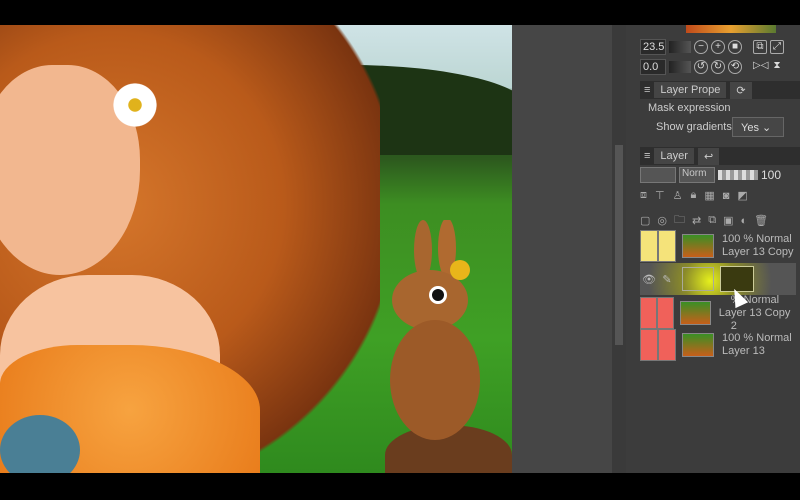  Describe the element at coordinates (708, 156) in the screenshot. I see `tab-history: ↩` at that location.